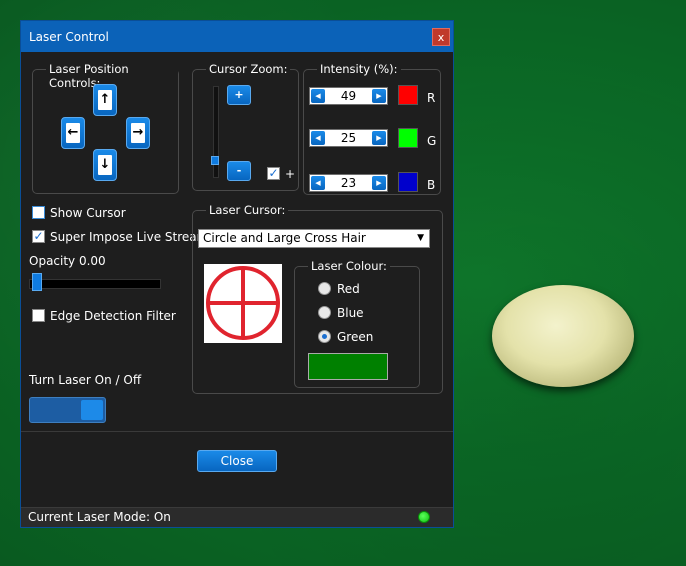  Describe the element at coordinates (563, 336) in the screenshot. I see `cue-ball` at that location.